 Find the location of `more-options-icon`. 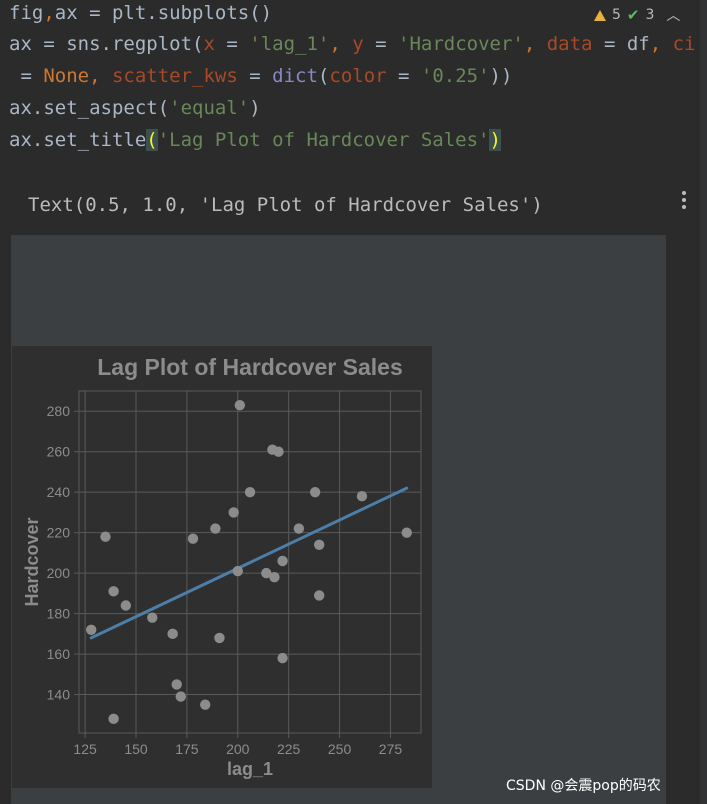

more-options-icon is located at coordinates (684, 201).